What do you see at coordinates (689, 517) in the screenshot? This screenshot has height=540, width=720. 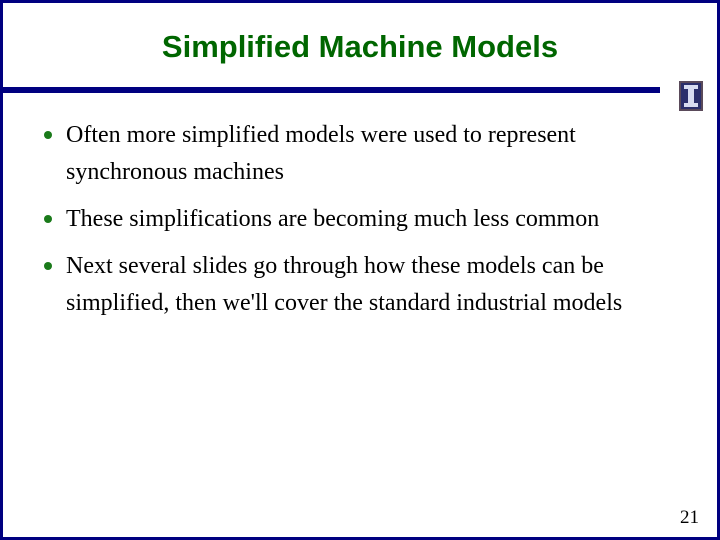 I see `page-number: 21` at bounding box center [689, 517].